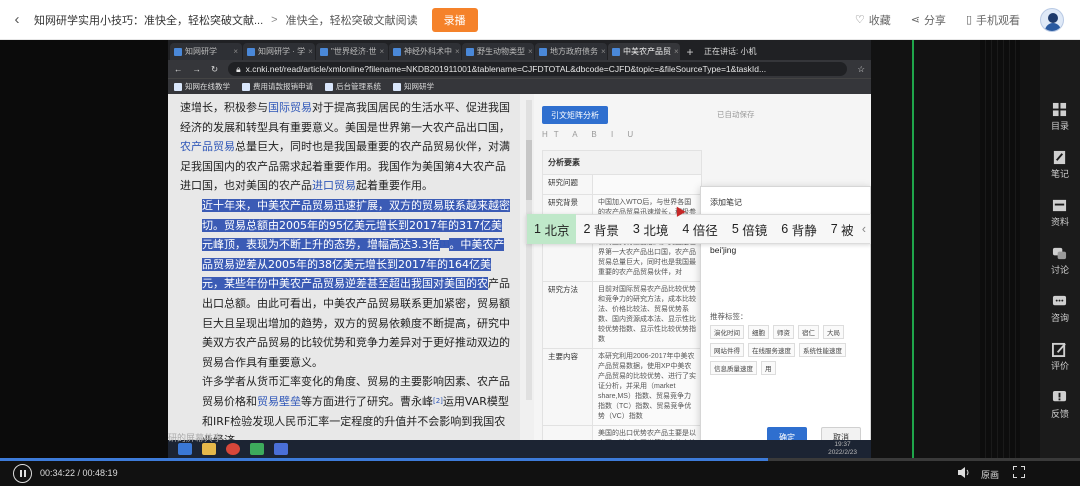  I want to click on sidebar-item-toc: 目录, so click(1060, 126).